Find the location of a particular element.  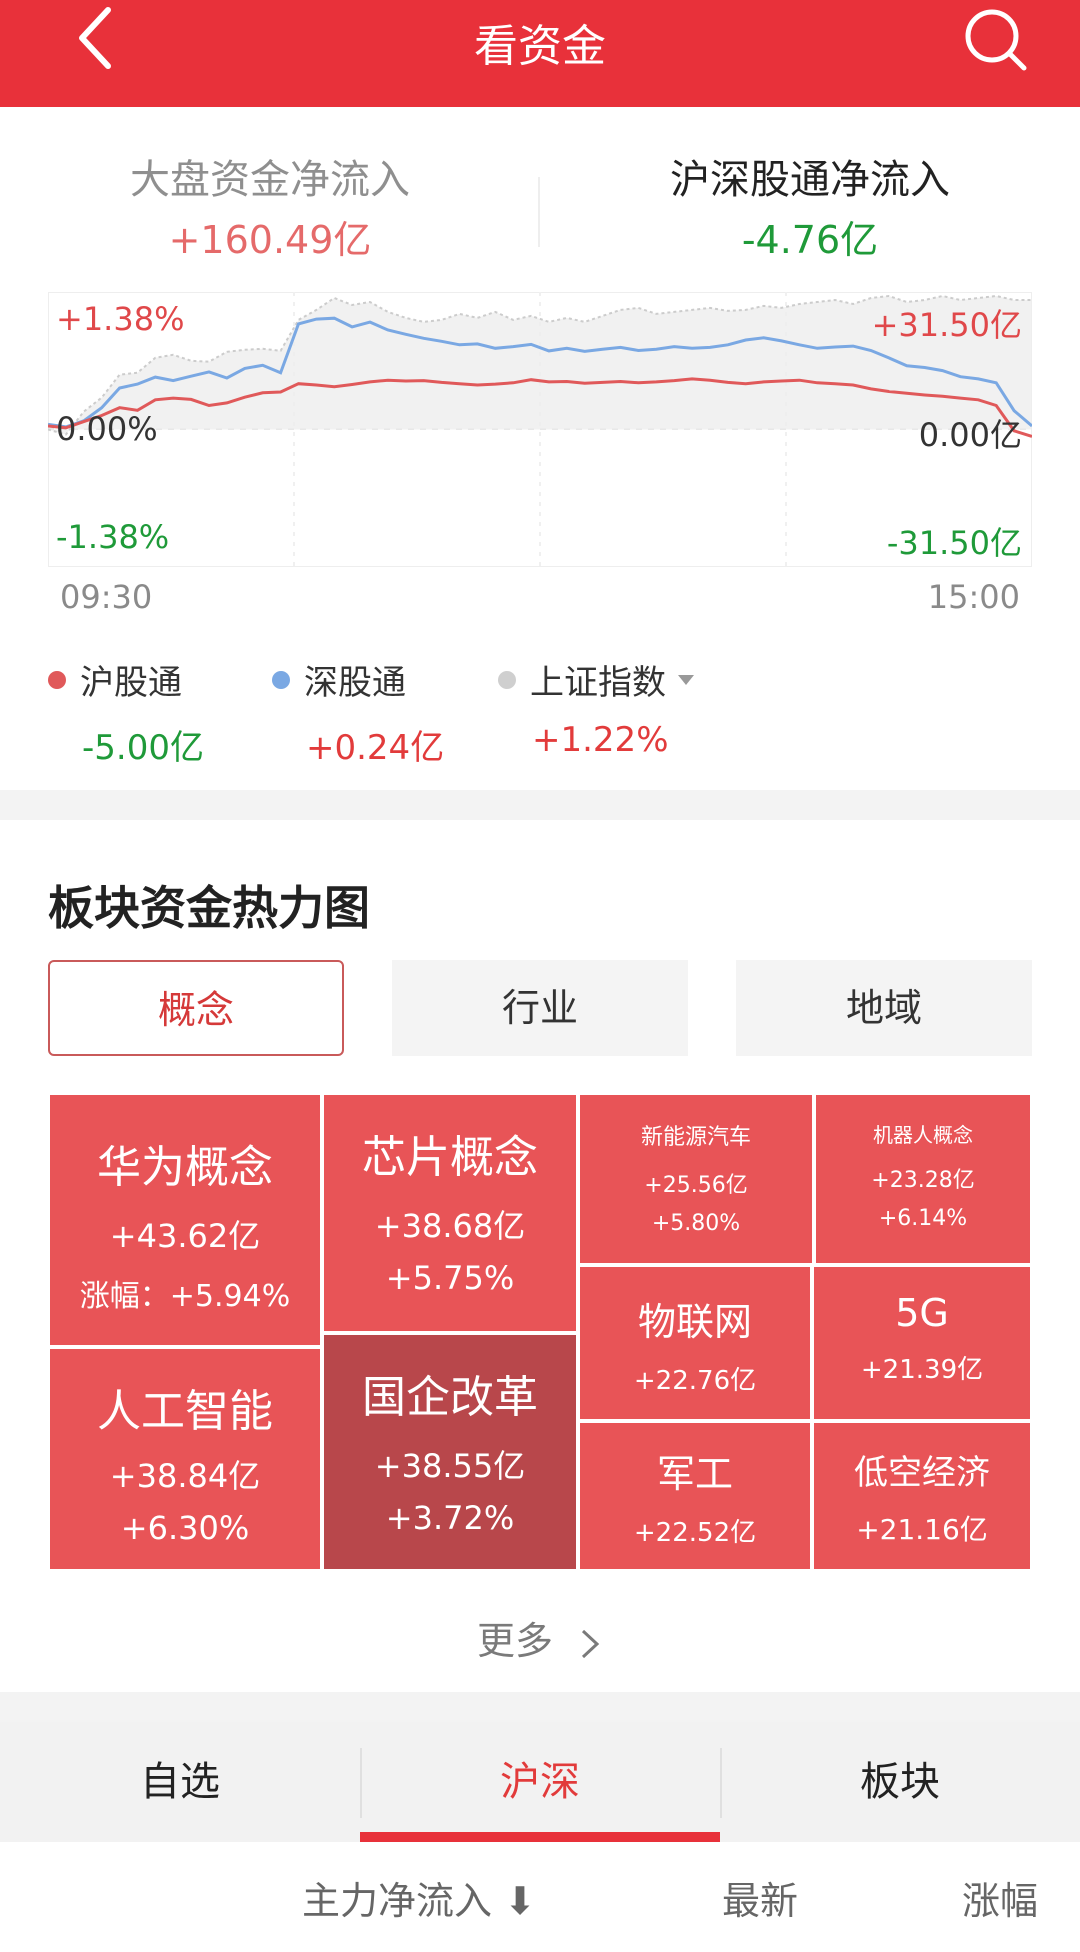

tab-label: 沪深股通净流入 is located at coordinates (810, 180).